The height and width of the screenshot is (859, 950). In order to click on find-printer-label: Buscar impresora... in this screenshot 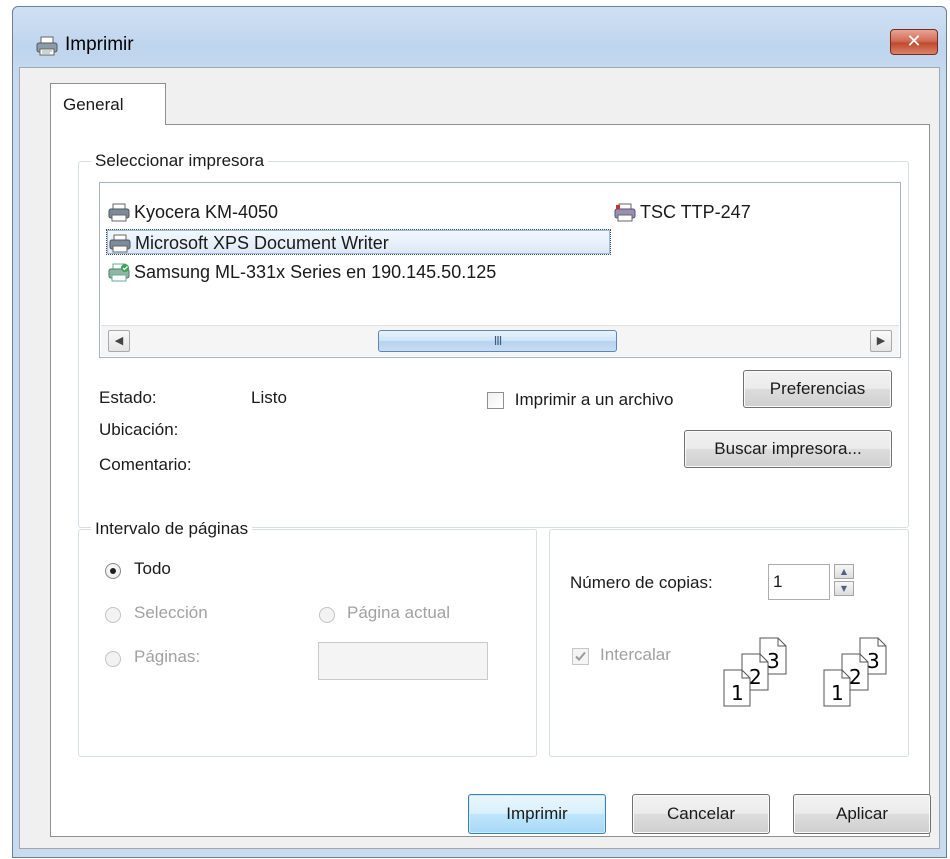, I will do `click(788, 448)`.